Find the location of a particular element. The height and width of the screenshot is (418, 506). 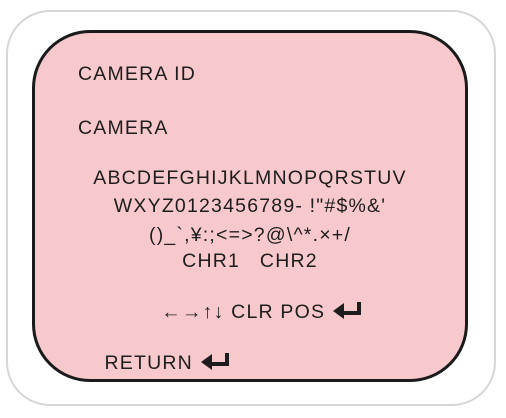

camera-id-value: CAMERA is located at coordinates (123, 128).